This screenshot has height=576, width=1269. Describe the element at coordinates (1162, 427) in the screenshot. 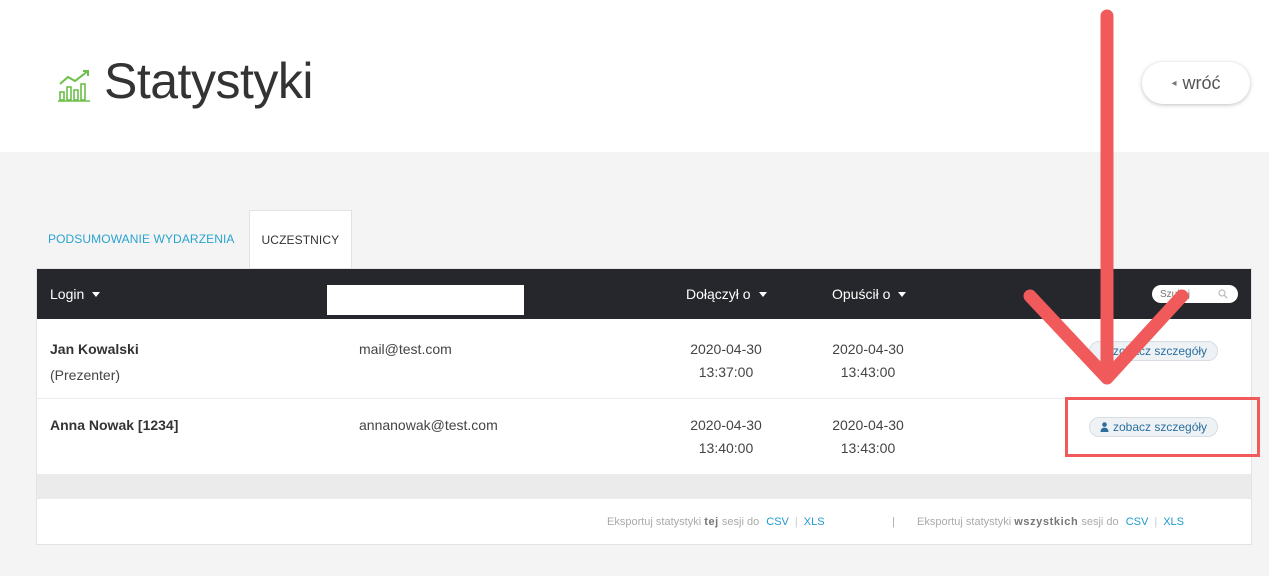

I see `annotation-highlight-box` at that location.